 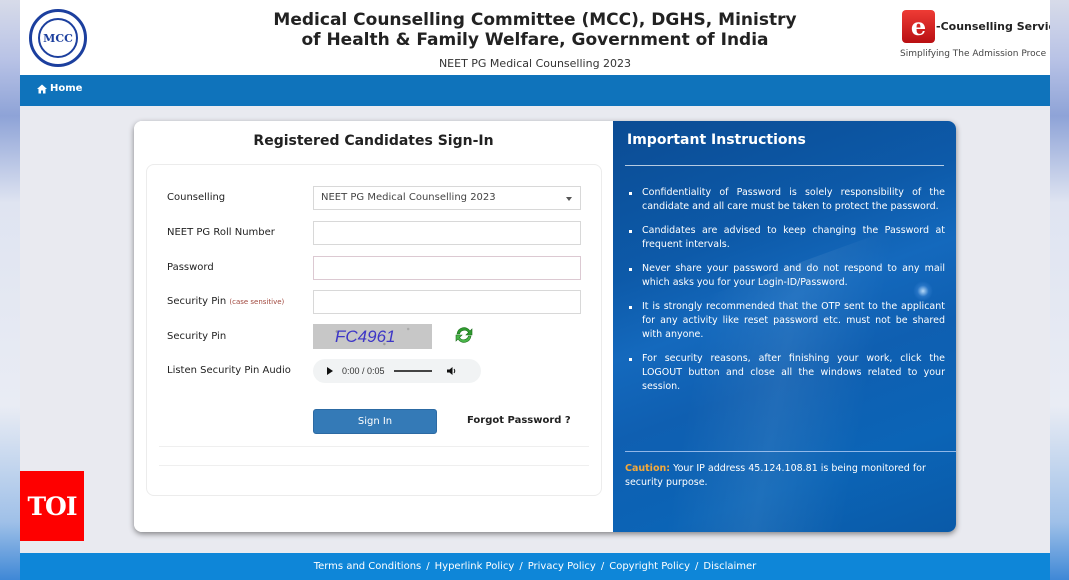 What do you see at coordinates (330, 371) in the screenshot?
I see `play-icon` at bounding box center [330, 371].